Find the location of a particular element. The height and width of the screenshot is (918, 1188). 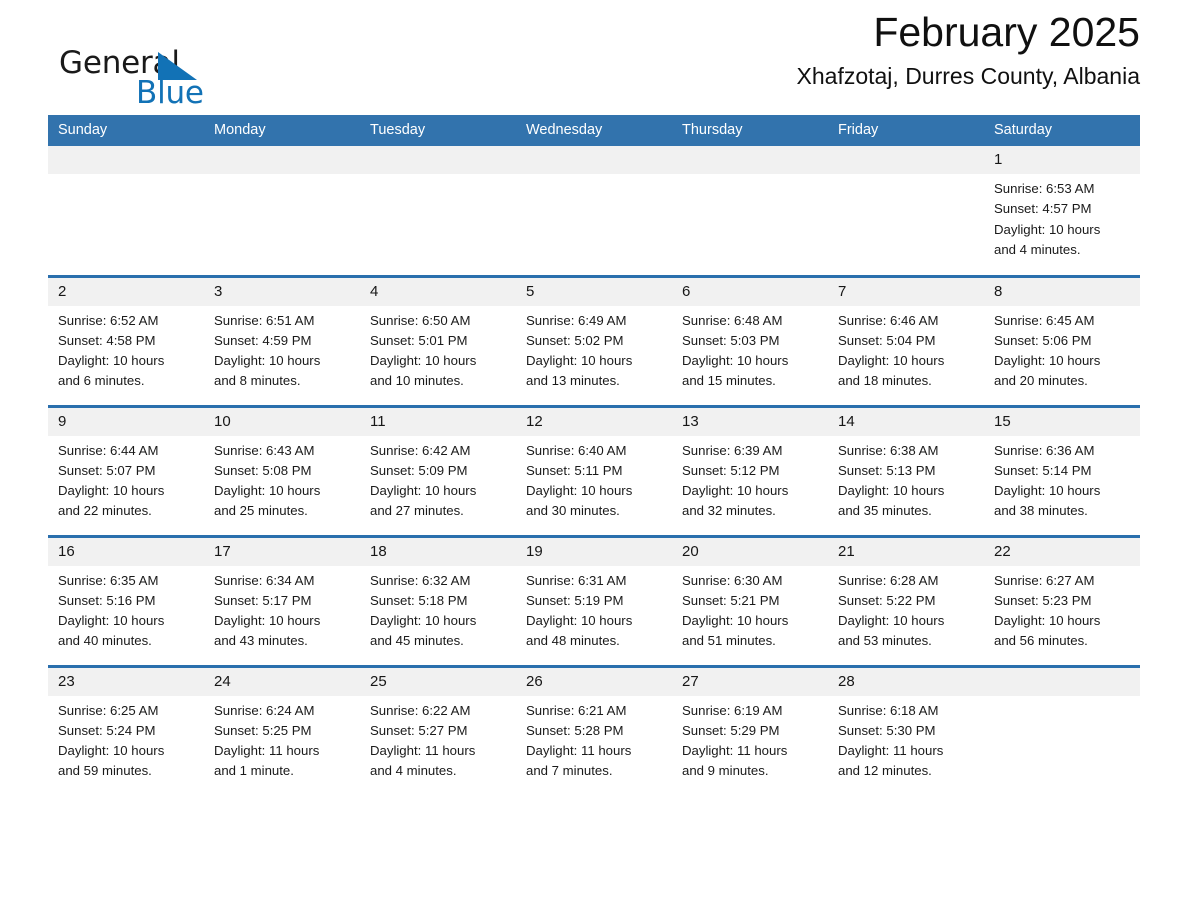

sunset-text: Sunset: 5:03 PM is located at coordinates (731, 340).